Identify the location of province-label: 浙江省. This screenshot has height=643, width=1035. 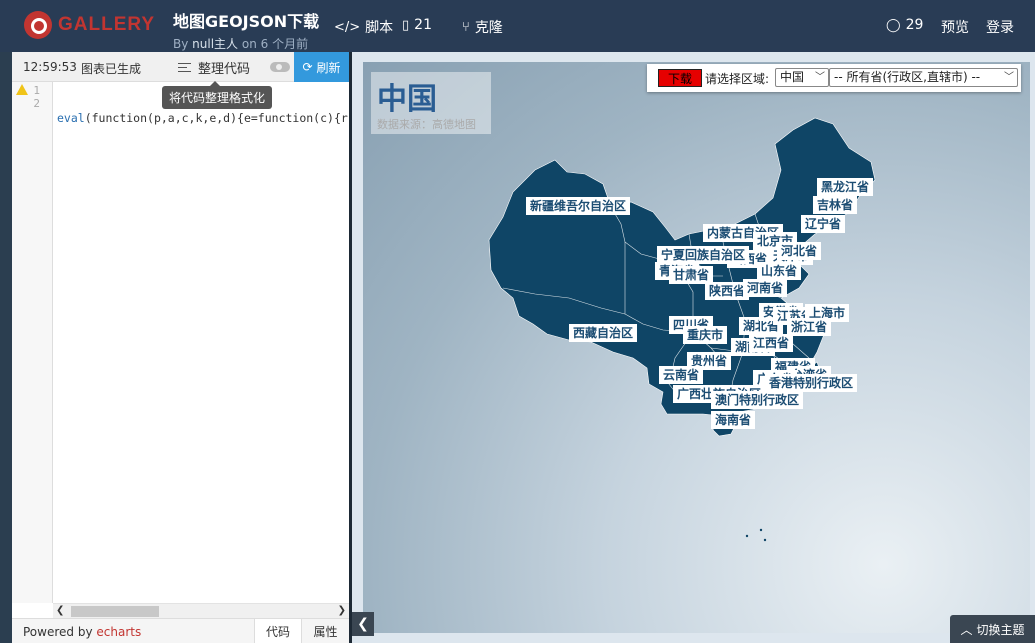
(809, 327).